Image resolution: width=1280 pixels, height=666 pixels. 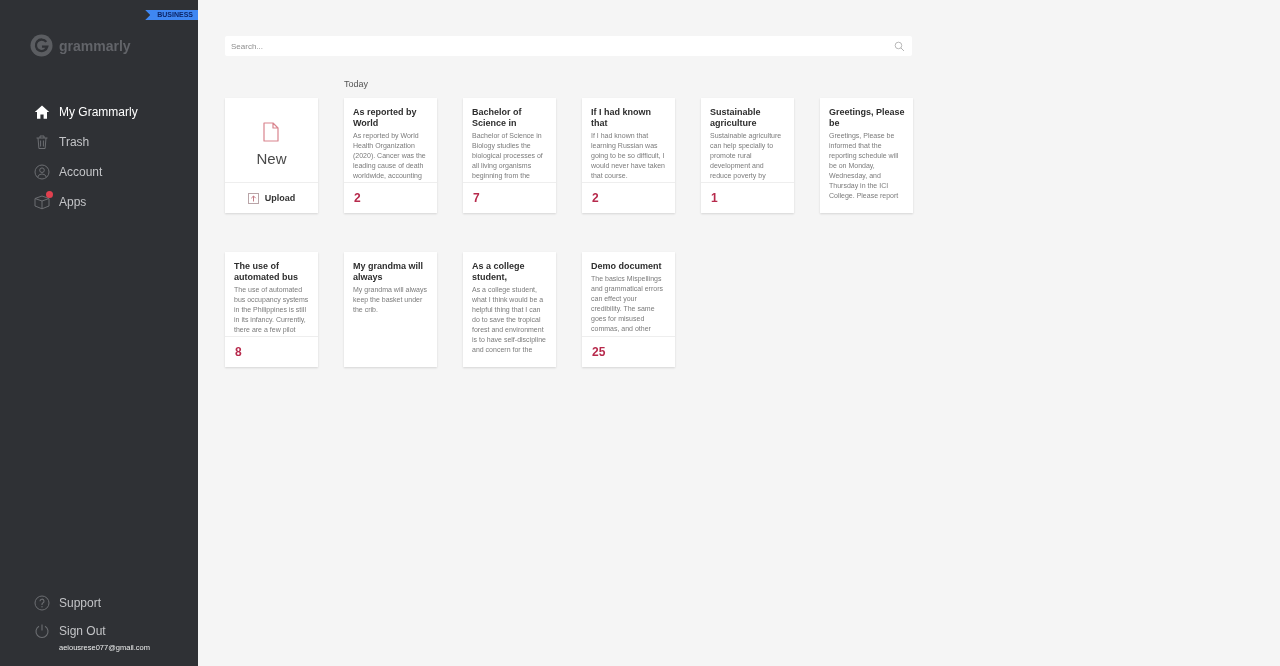 I want to click on issue-count: 7, so click(x=476, y=198).